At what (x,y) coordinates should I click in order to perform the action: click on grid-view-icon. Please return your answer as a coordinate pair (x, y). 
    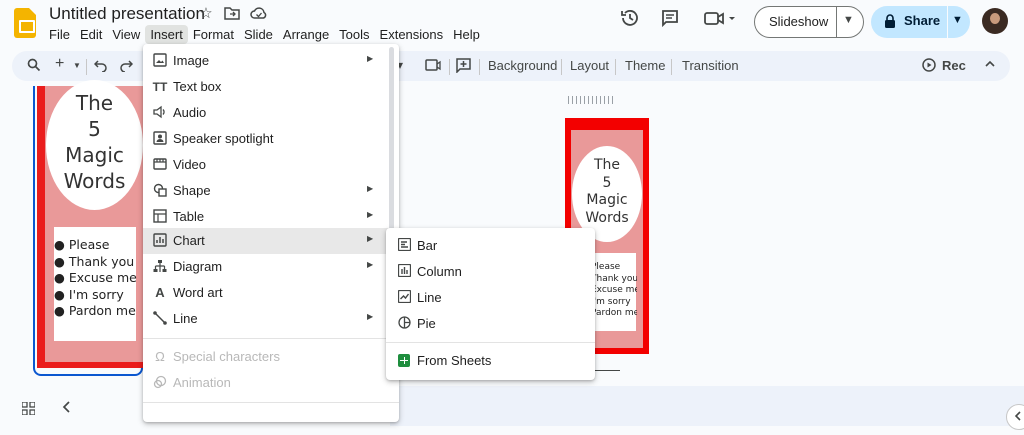
    Looking at the image, I should click on (28, 408).